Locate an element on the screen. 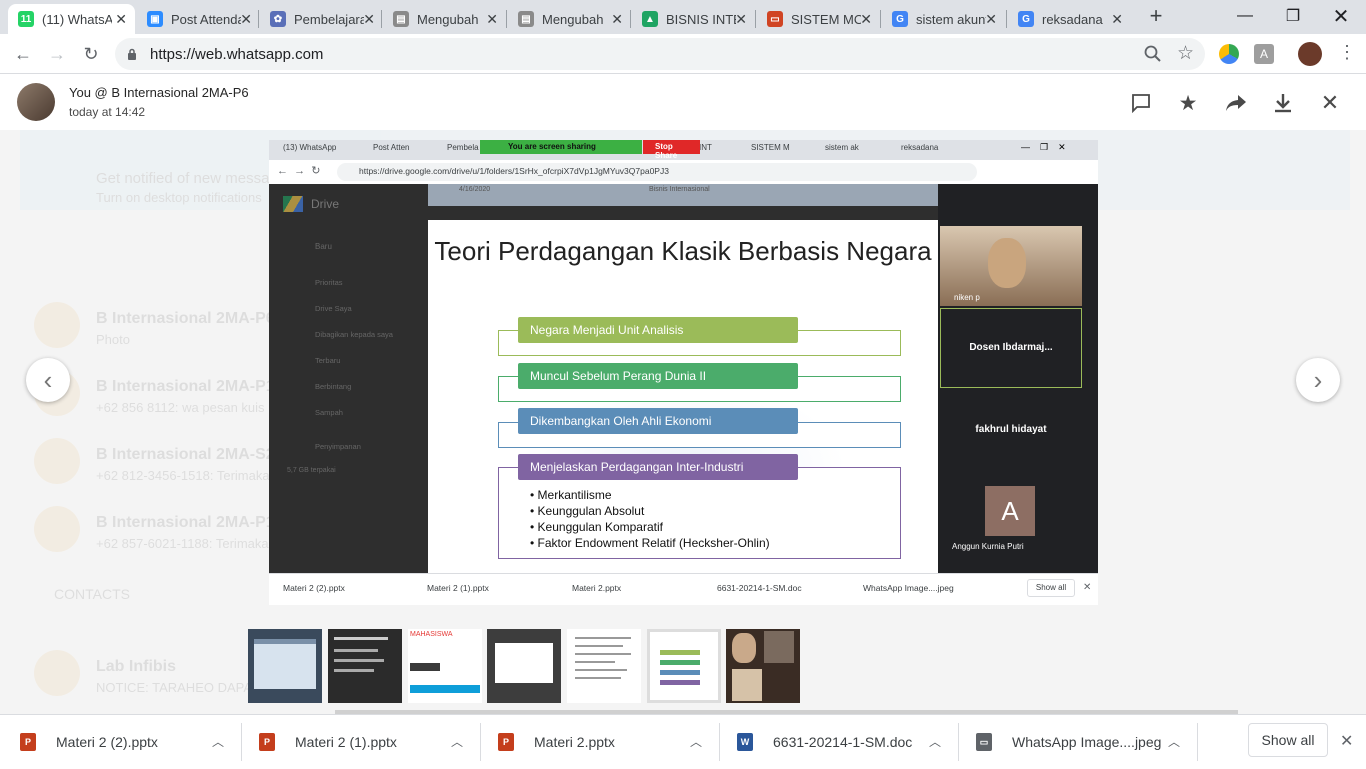 The image size is (1366, 769). pdf-extension-icon: A is located at coordinates (1264, 54).